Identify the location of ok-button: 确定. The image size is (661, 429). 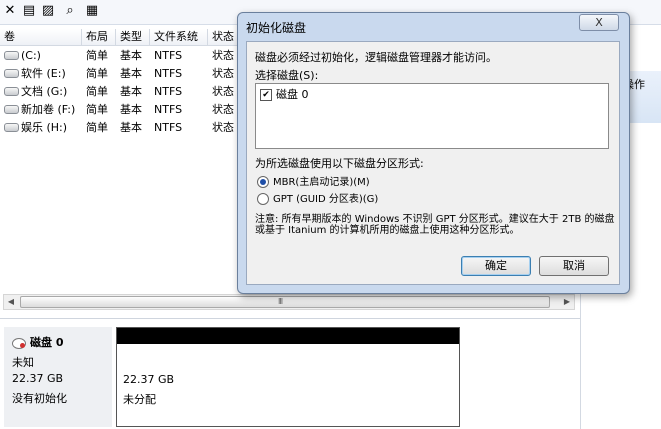
(496, 266).